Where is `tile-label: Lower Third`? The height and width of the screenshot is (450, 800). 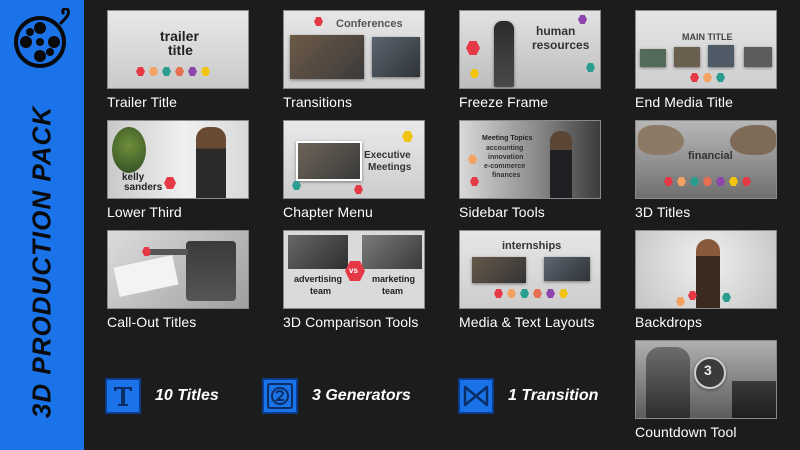
tile-label: Lower Third is located at coordinates (144, 212).